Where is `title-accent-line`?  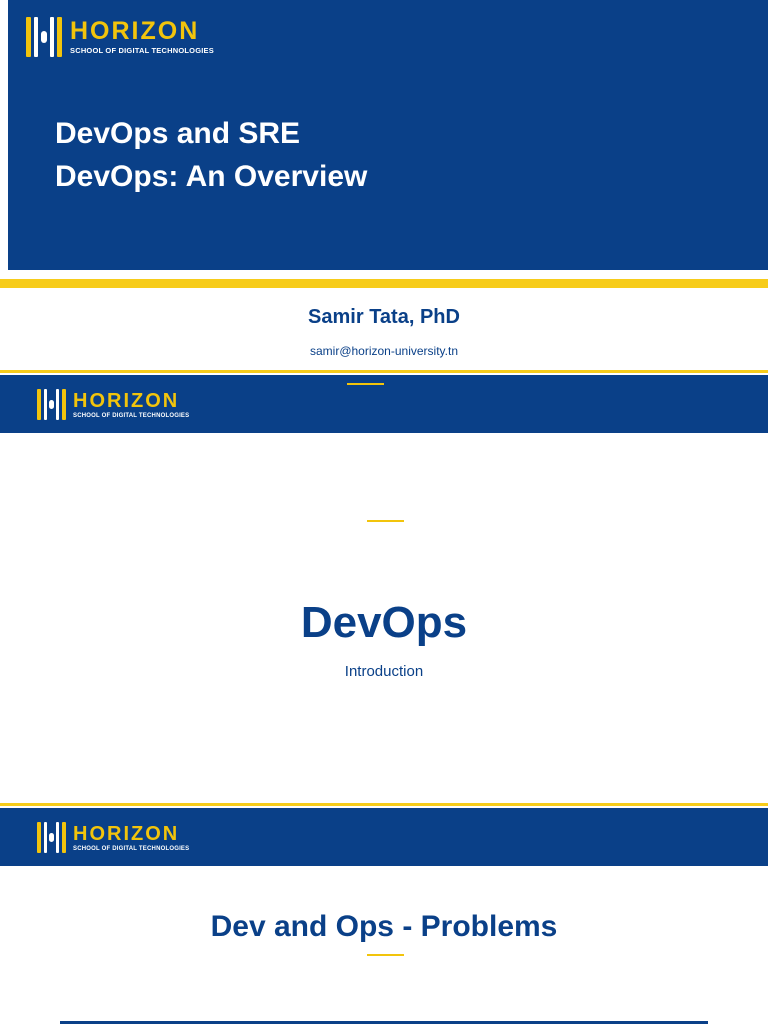
title-accent-line is located at coordinates (385, 521).